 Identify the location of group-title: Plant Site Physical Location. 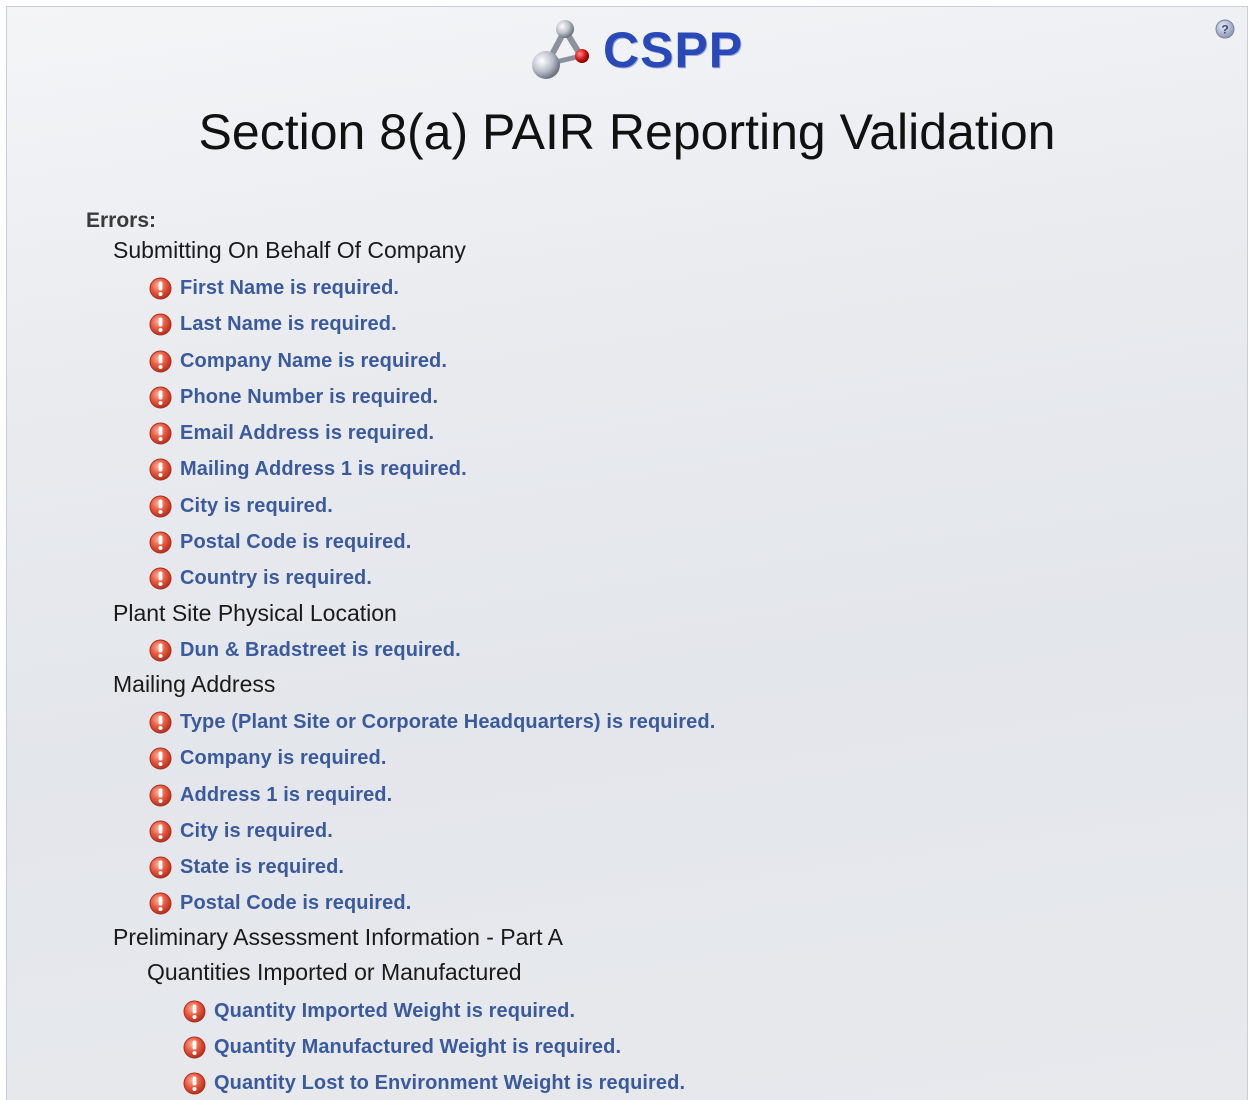
(255, 613).